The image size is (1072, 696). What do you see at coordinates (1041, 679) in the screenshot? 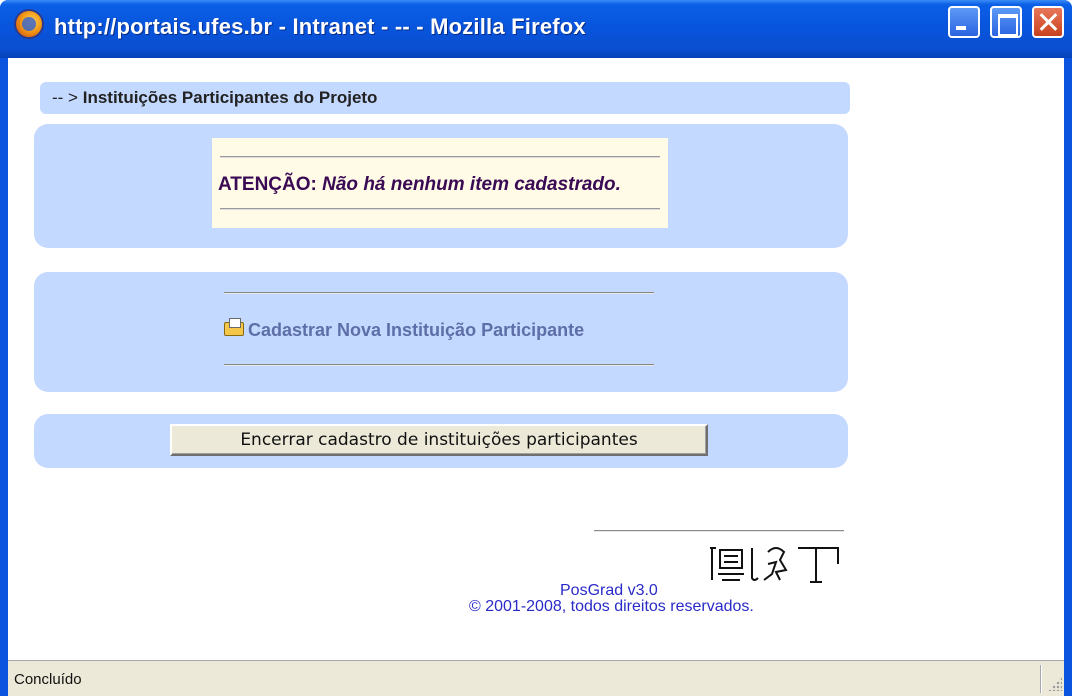
I see `status-divider` at bounding box center [1041, 679].